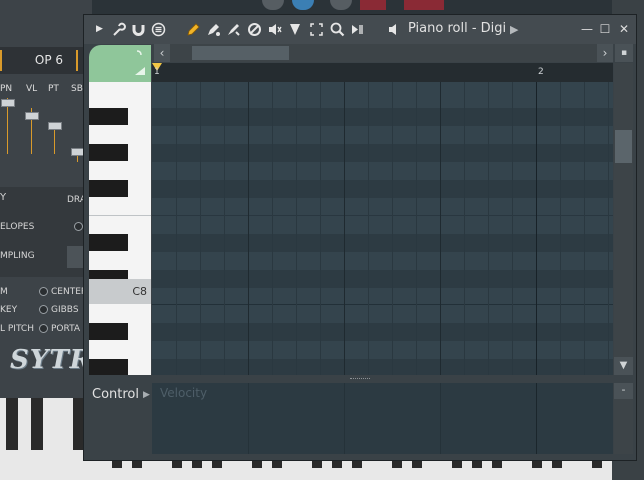 The width and height of the screenshot is (644, 480). I want to click on horizontal-scroll-thumb, so click(240, 53).